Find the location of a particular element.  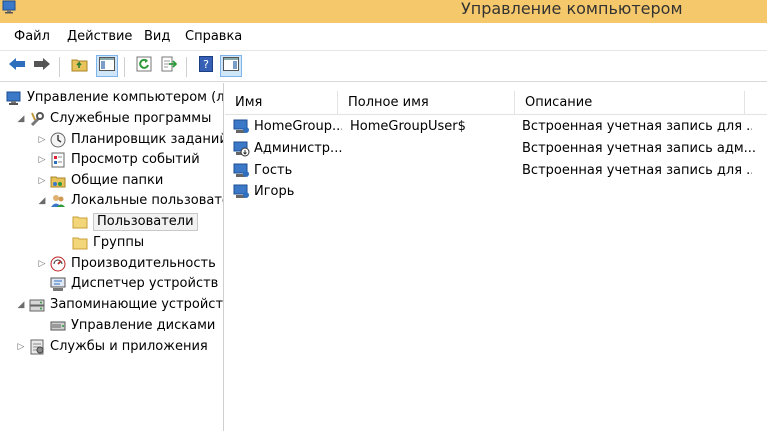

menu-action: Действие is located at coordinates (99, 37).